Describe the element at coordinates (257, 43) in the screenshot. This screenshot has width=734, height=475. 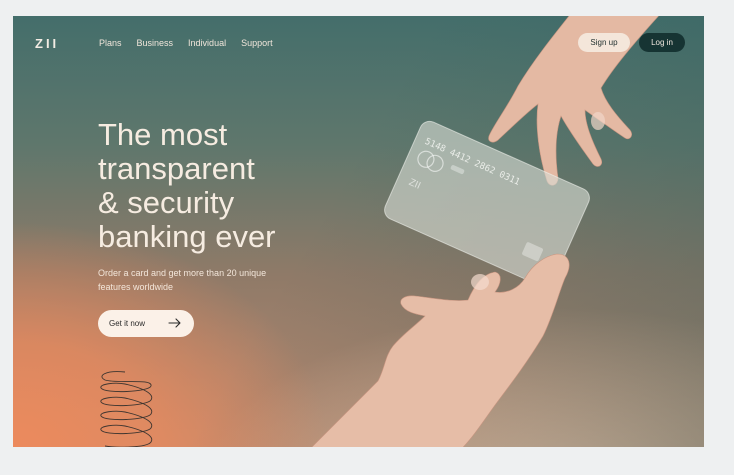
I see `nav-item-support: Support` at that location.